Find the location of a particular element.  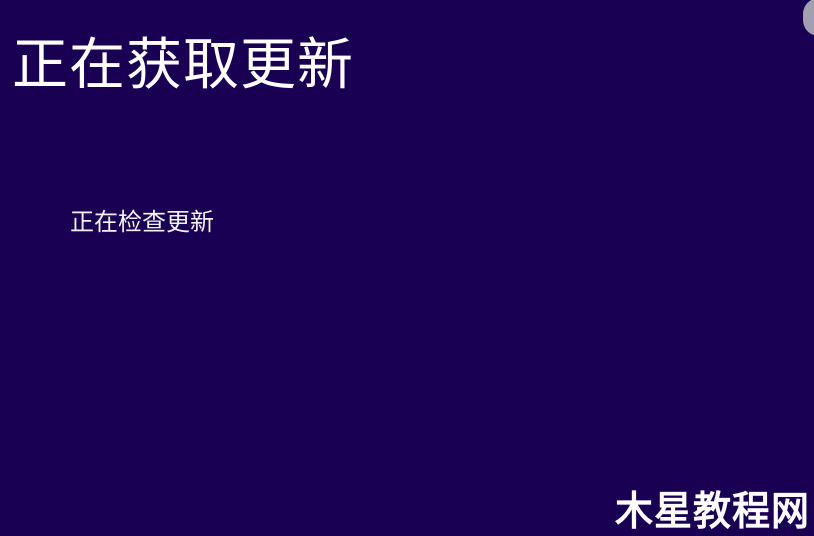

window-corner-button is located at coordinates (808, 18).